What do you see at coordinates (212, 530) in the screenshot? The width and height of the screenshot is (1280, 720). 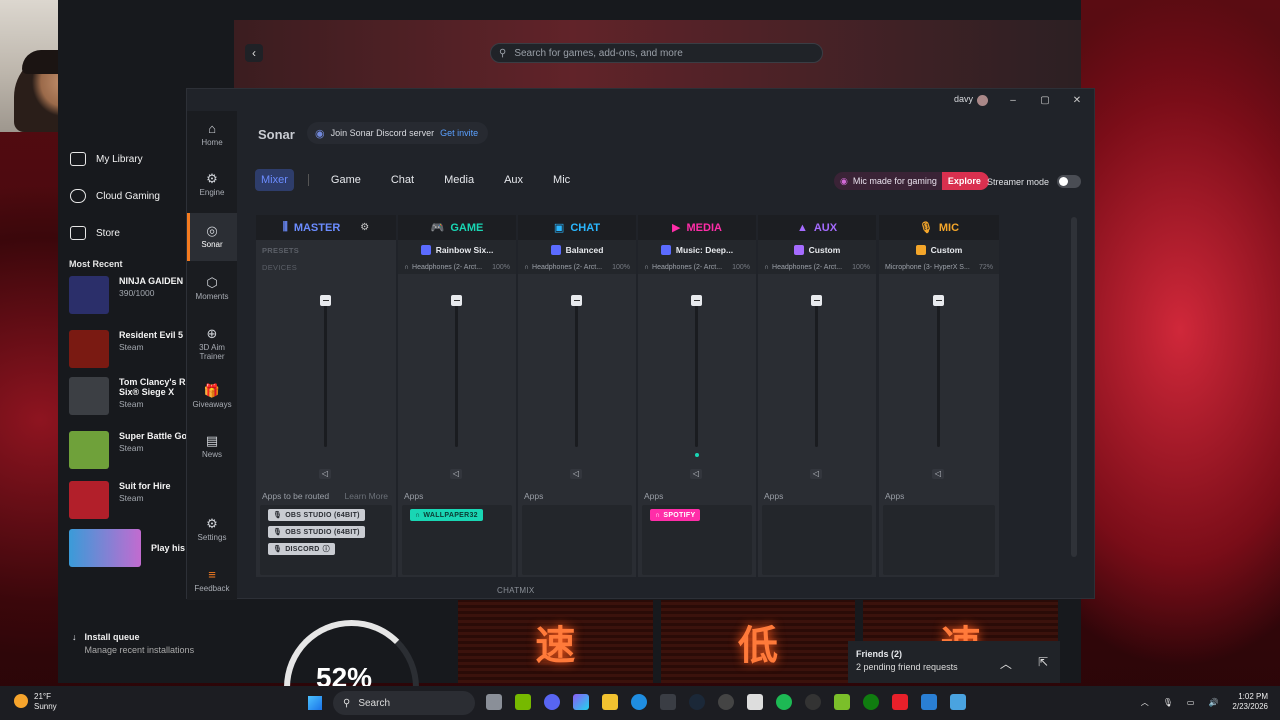 I see `nav-settings: ⚙ Settings` at bounding box center [212, 530].